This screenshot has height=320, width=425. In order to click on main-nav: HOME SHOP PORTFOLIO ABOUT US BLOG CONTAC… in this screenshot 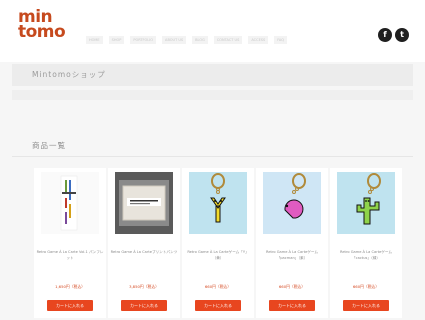, I will do `click(187, 40)`.